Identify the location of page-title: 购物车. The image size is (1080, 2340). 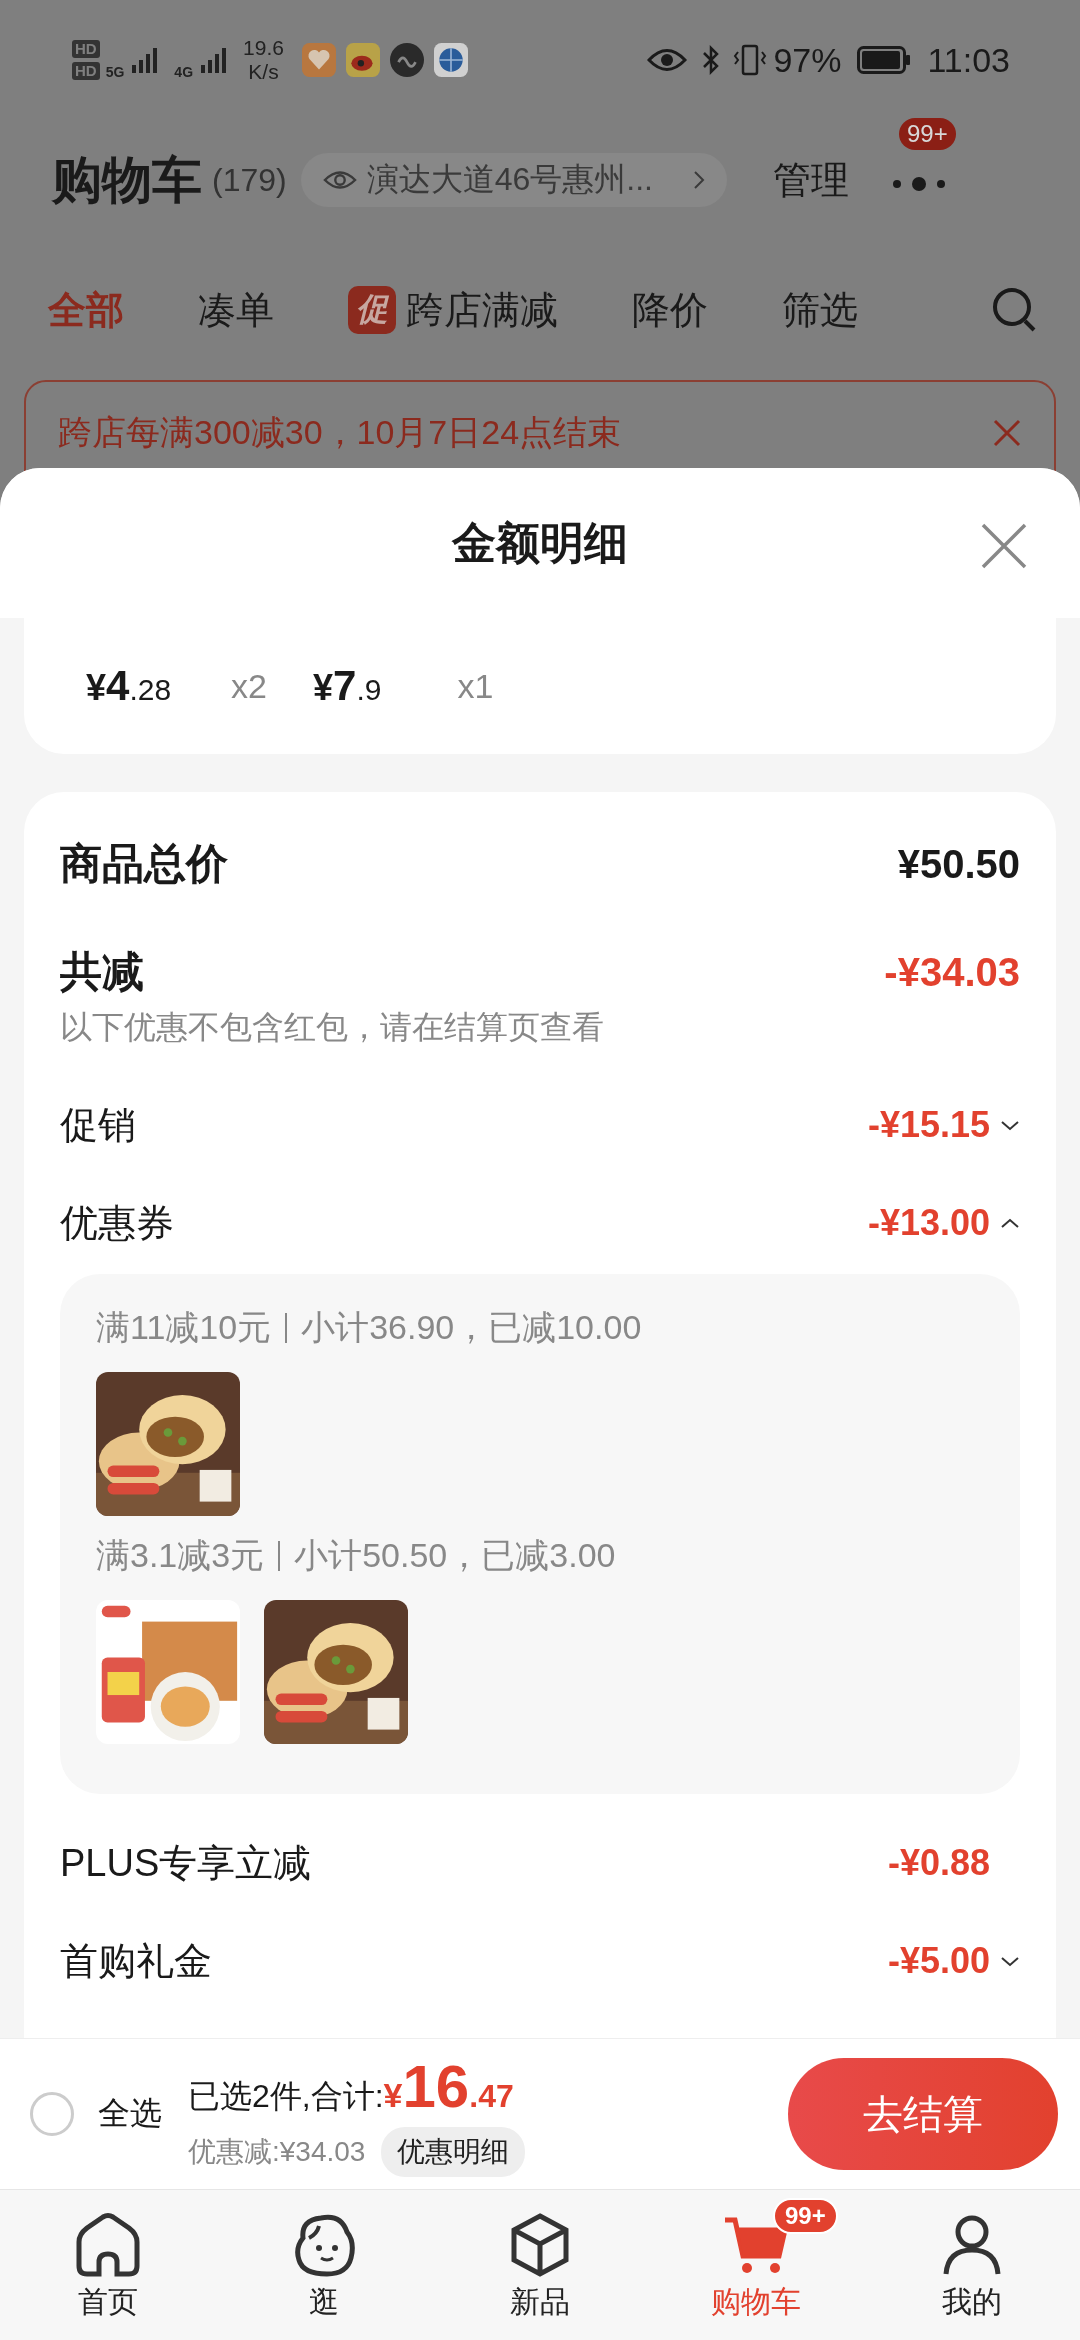
(127, 180).